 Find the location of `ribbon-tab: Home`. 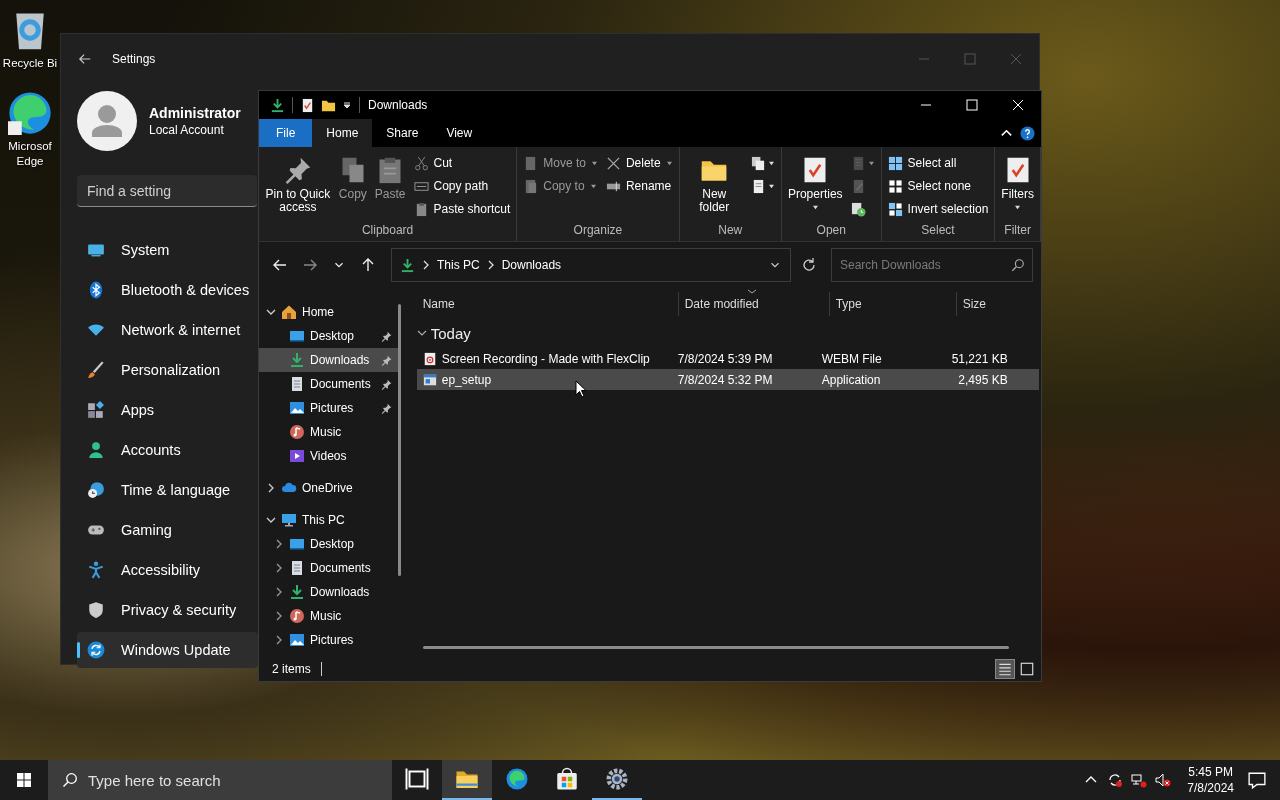

ribbon-tab: Home is located at coordinates (342, 133).